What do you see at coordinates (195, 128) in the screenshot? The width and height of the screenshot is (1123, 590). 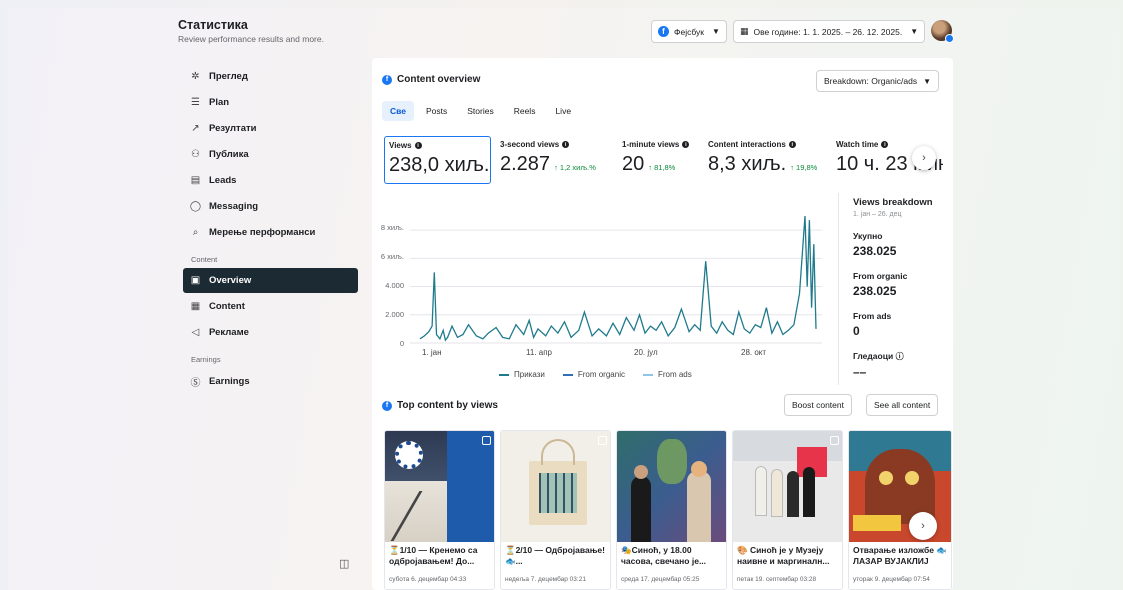 I see `trend-icon: ↗` at bounding box center [195, 128].